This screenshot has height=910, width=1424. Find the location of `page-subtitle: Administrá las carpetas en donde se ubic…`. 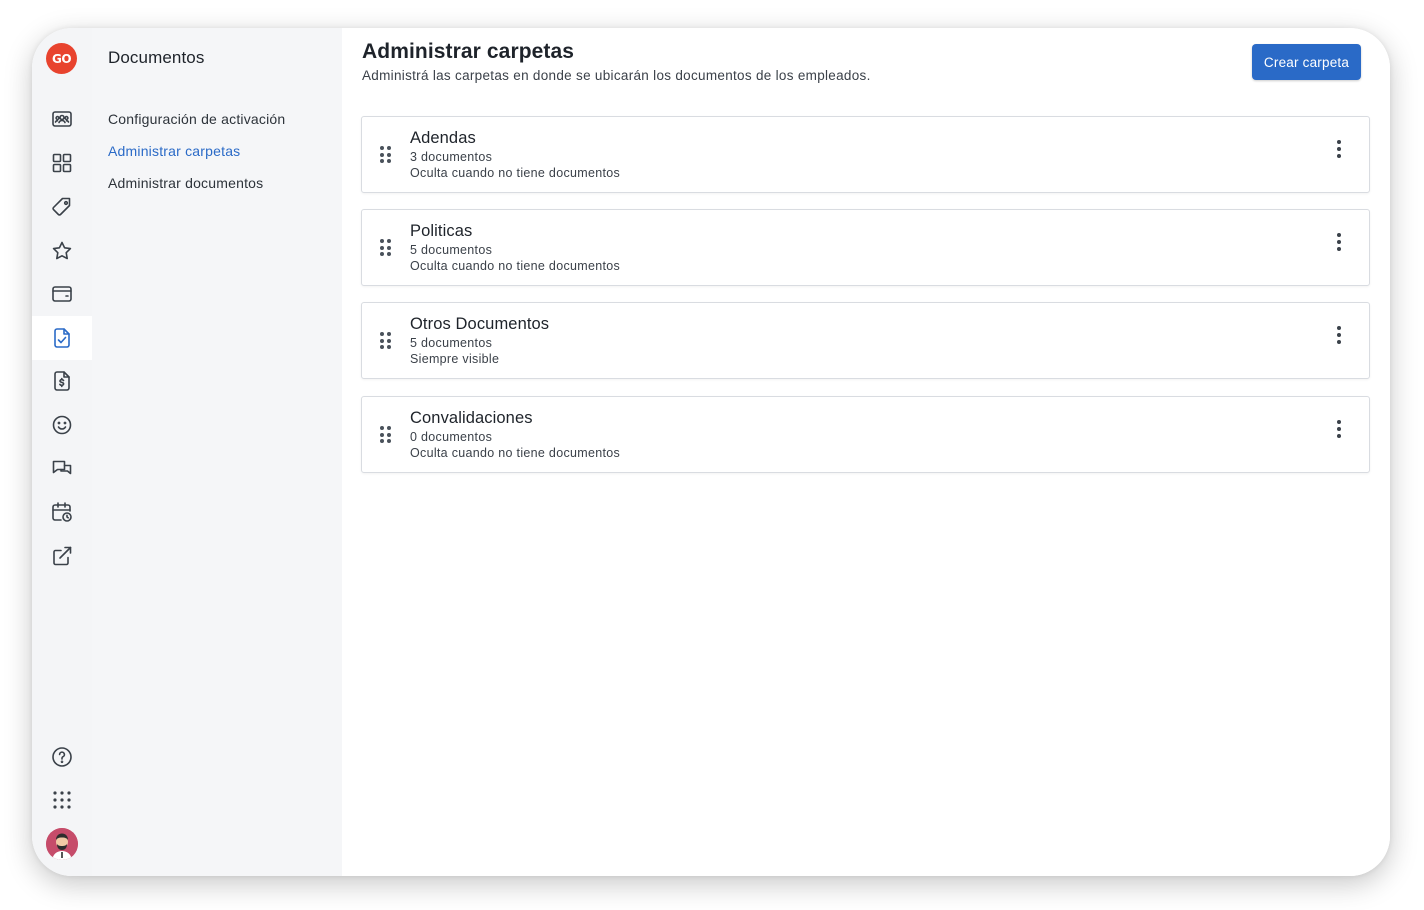

page-subtitle: Administrá las carpetas en donde se ubic… is located at coordinates (616, 75).